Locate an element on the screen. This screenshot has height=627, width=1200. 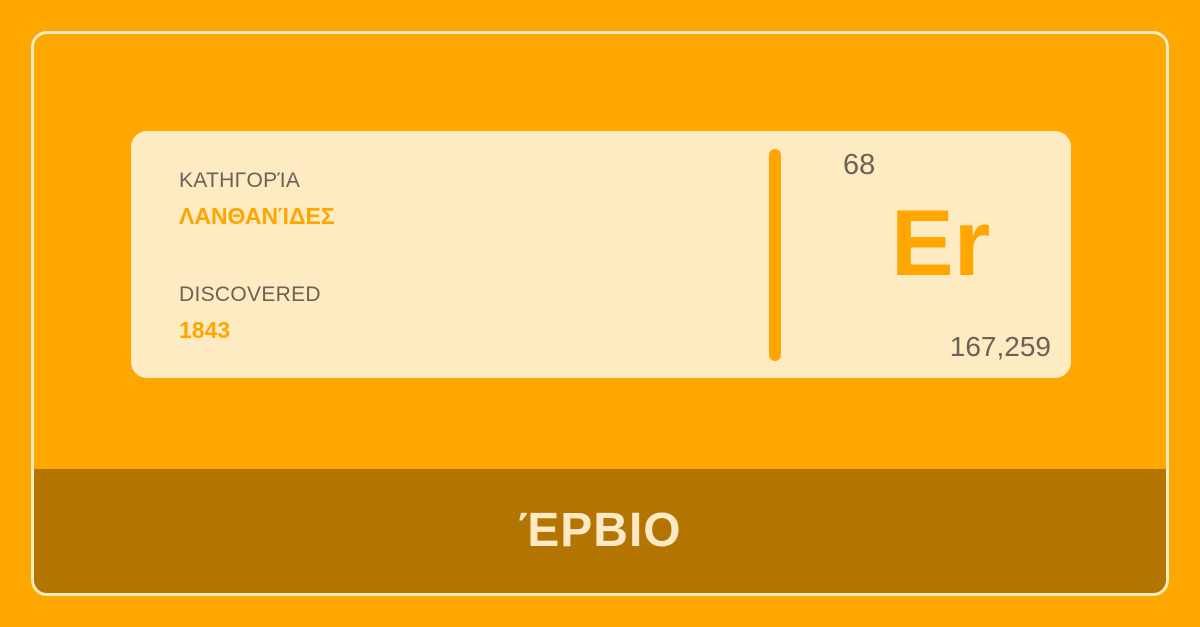
discovered-label: DISCOVERED is located at coordinates (250, 294).